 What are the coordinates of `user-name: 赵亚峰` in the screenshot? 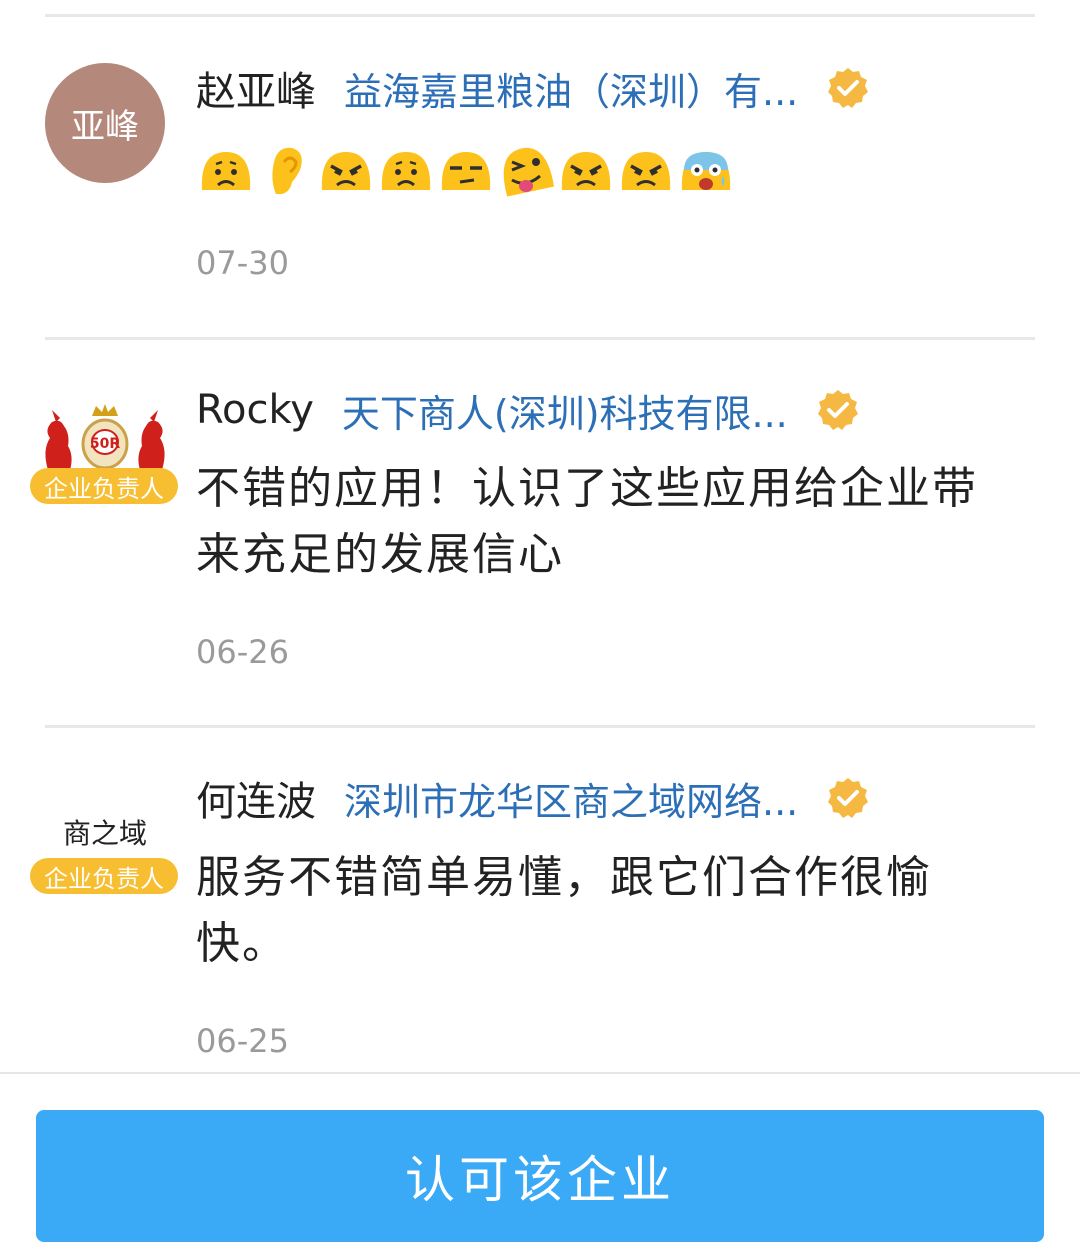 It's located at (256, 88).